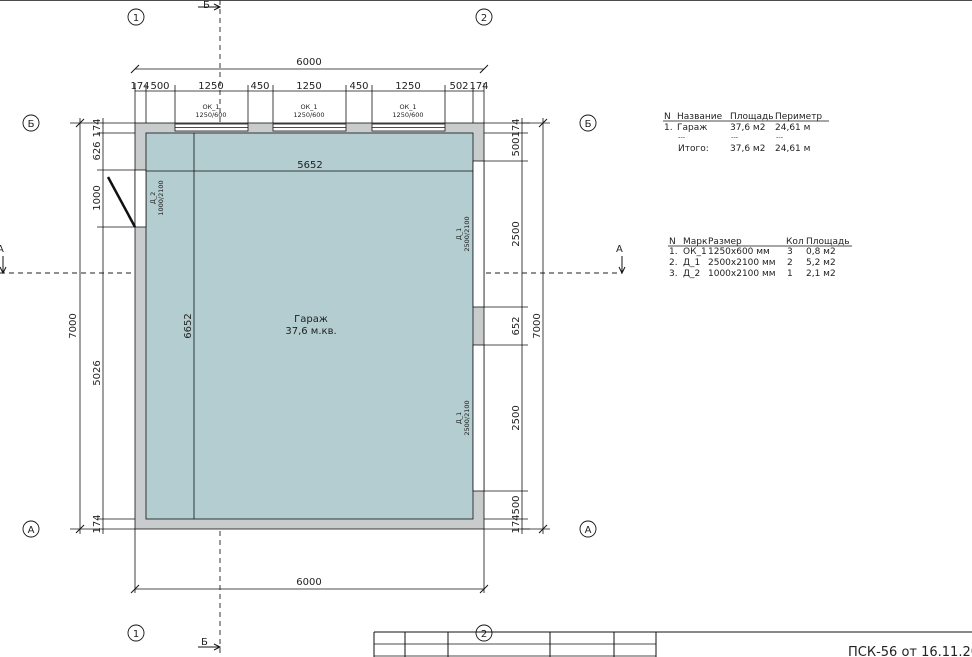 The height and width of the screenshot is (657, 972). I want to click on openings-table-header-count: Кол, so click(795, 242).